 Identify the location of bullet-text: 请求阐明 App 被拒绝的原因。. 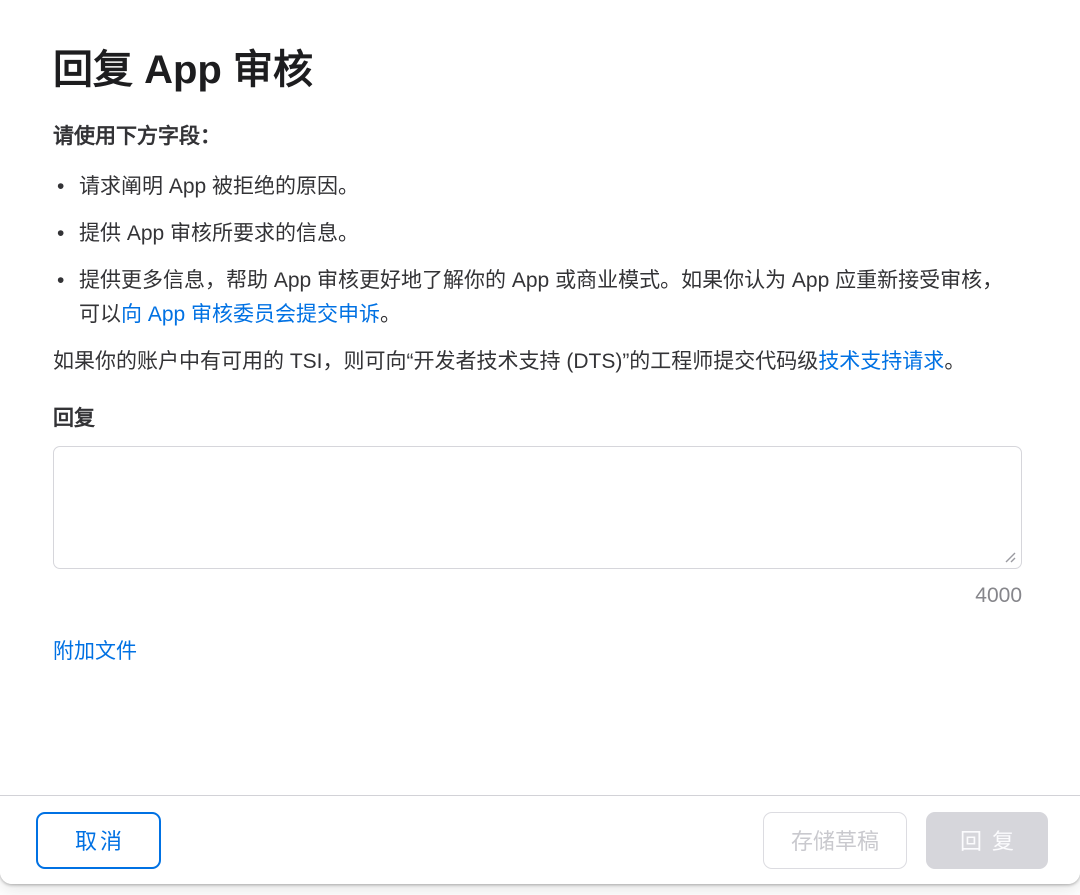
(219, 186).